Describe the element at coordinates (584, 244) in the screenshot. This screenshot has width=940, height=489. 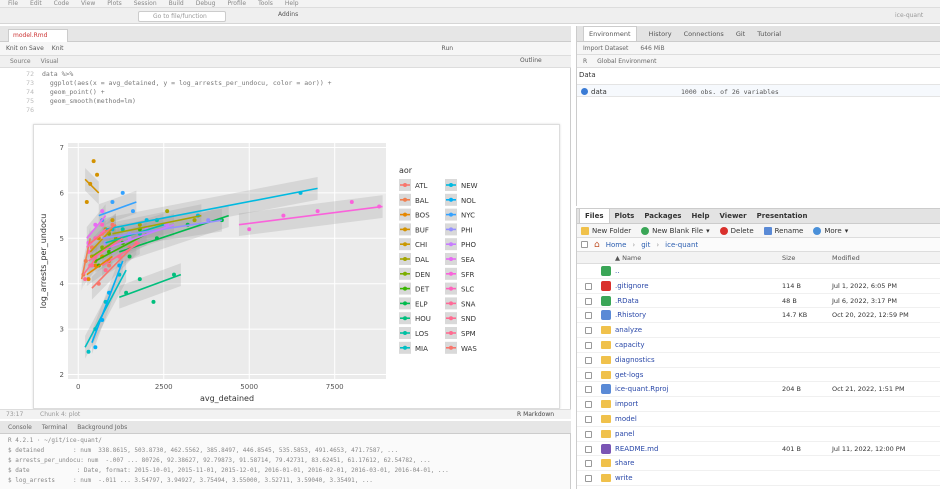
I see `select-all-checkbox` at that location.